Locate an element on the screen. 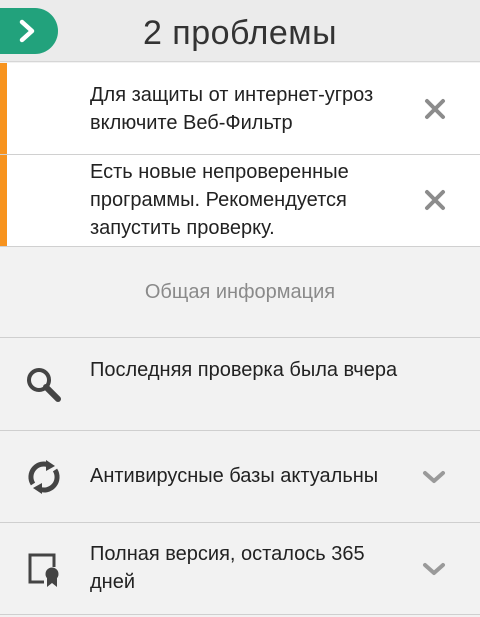 This screenshot has height=617, width=480. section-title: Общая информация is located at coordinates (240, 292).